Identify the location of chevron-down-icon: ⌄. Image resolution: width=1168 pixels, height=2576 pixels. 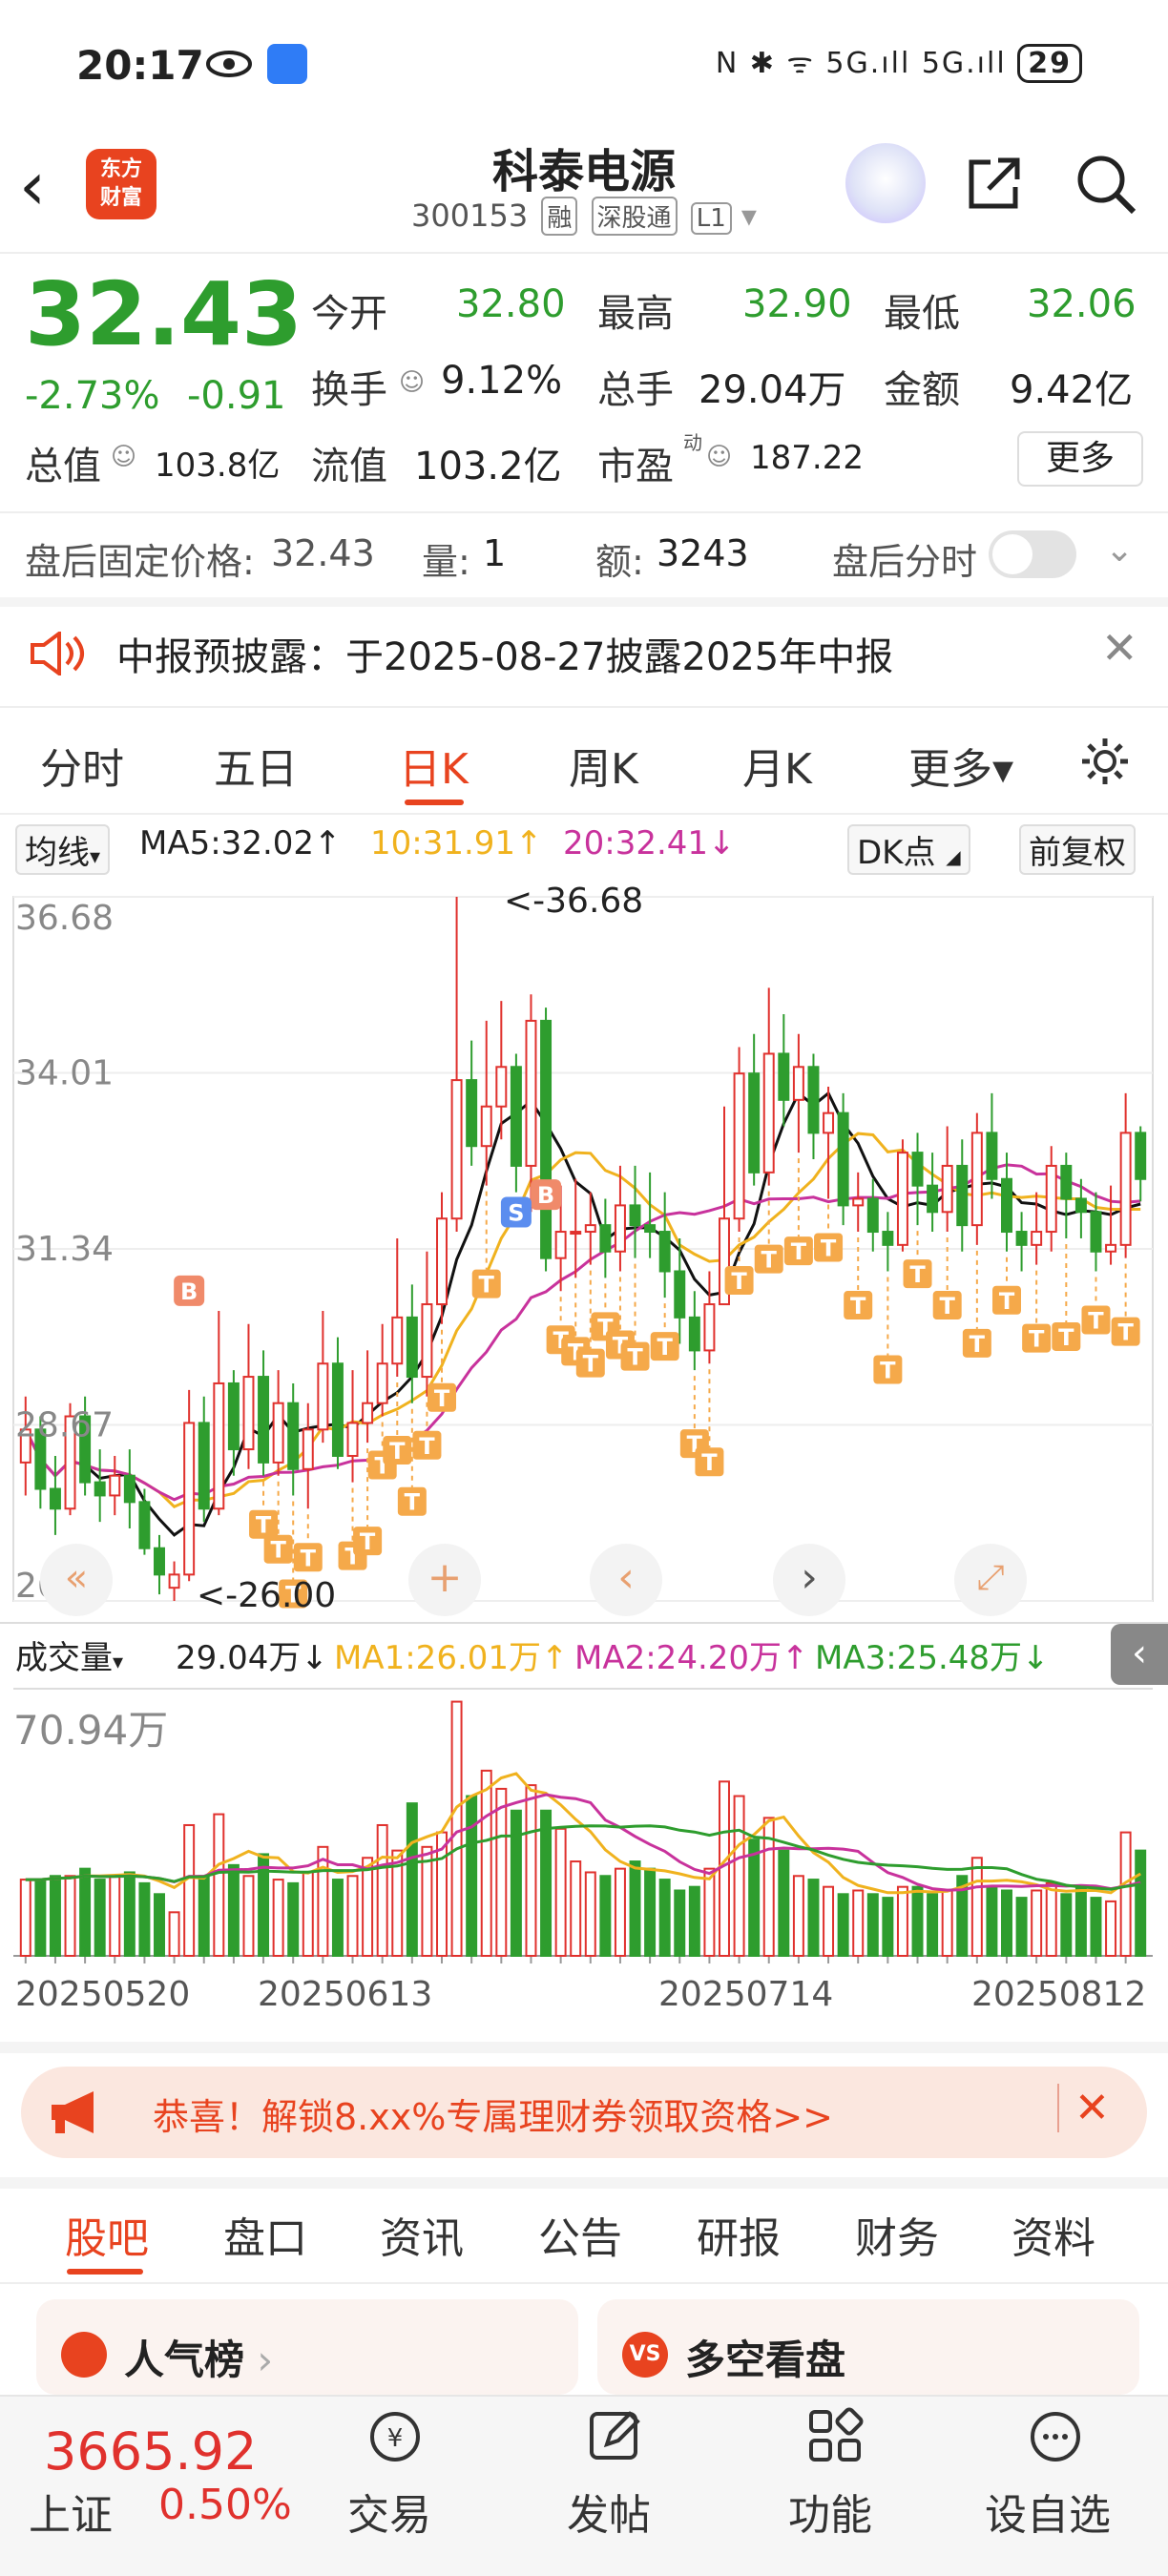
(1119, 550).